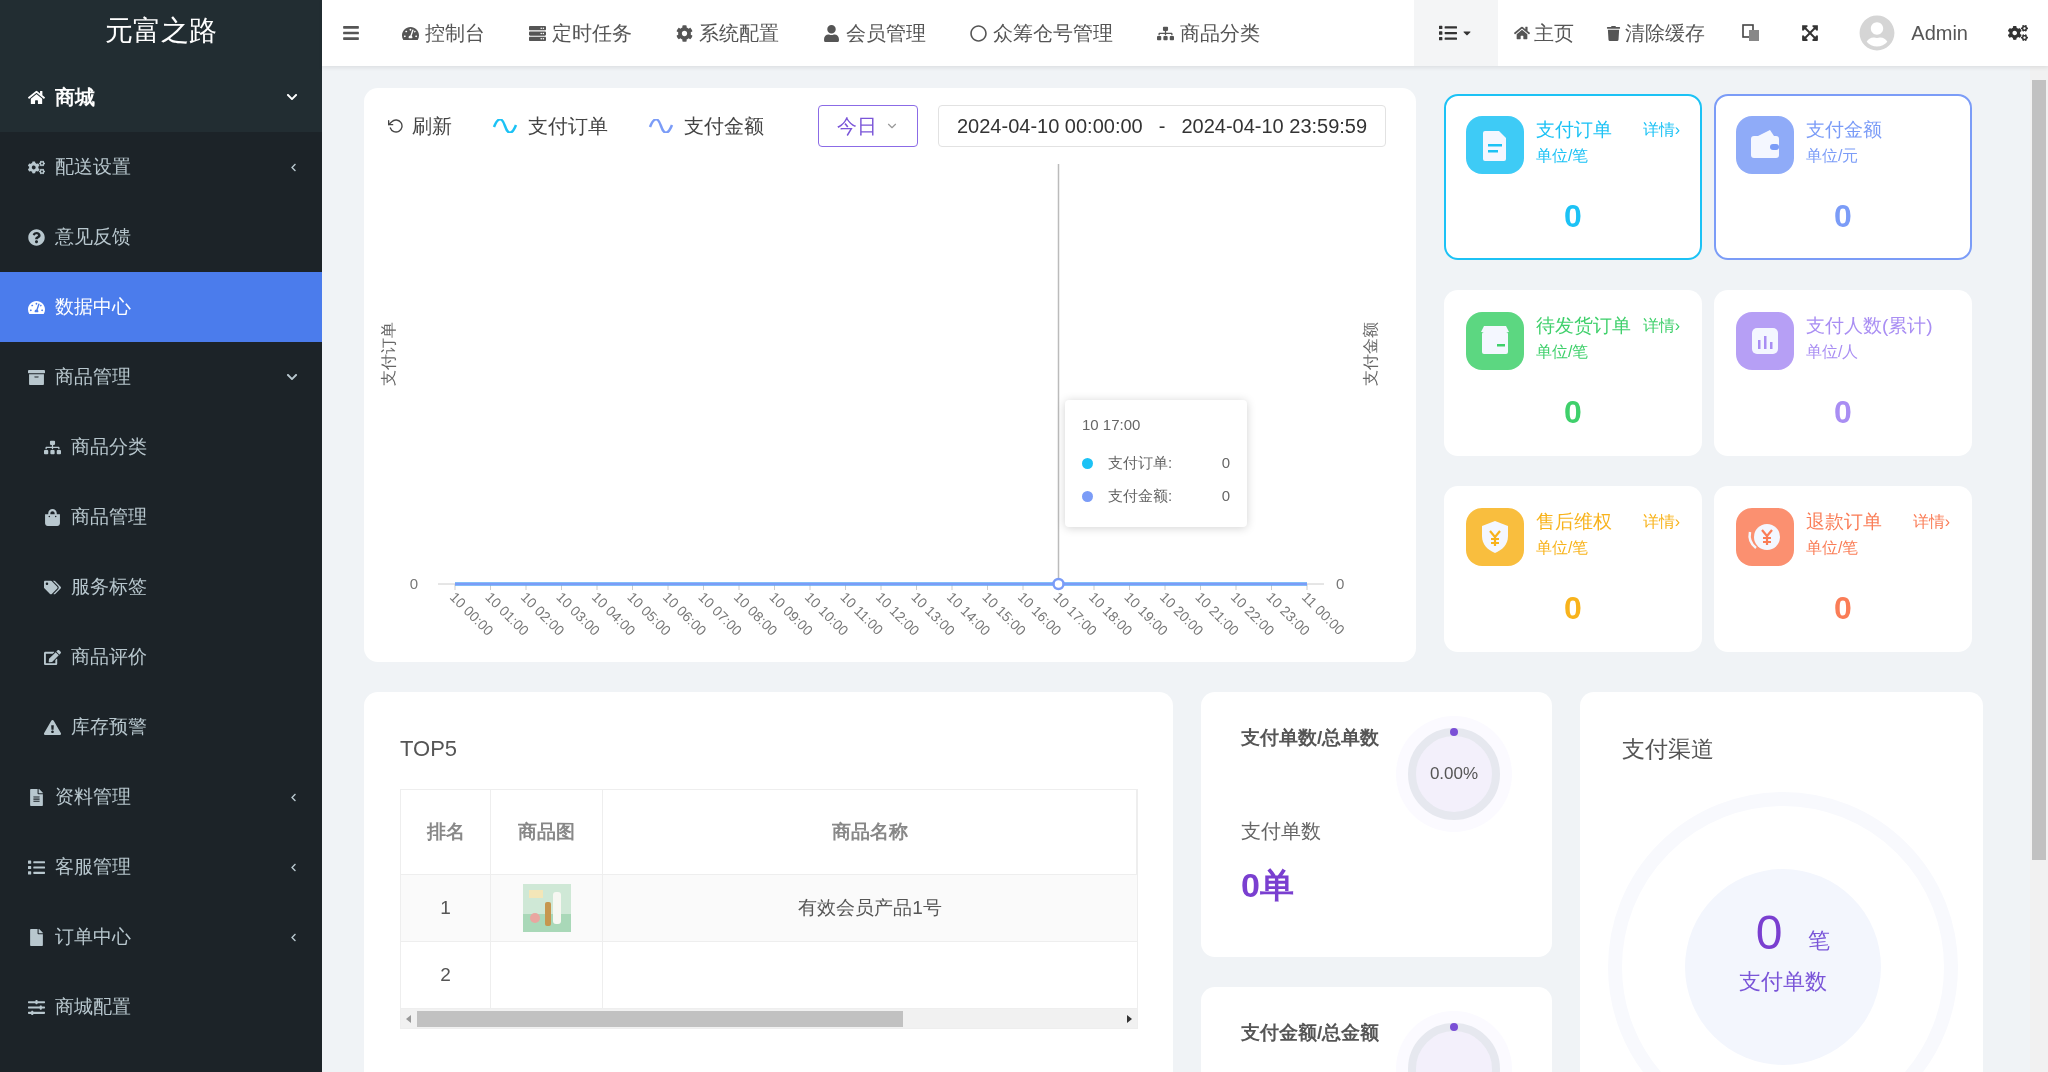 This screenshot has height=1072, width=2048. Describe the element at coordinates (1495, 341) in the screenshot. I see `box-icon` at that location.